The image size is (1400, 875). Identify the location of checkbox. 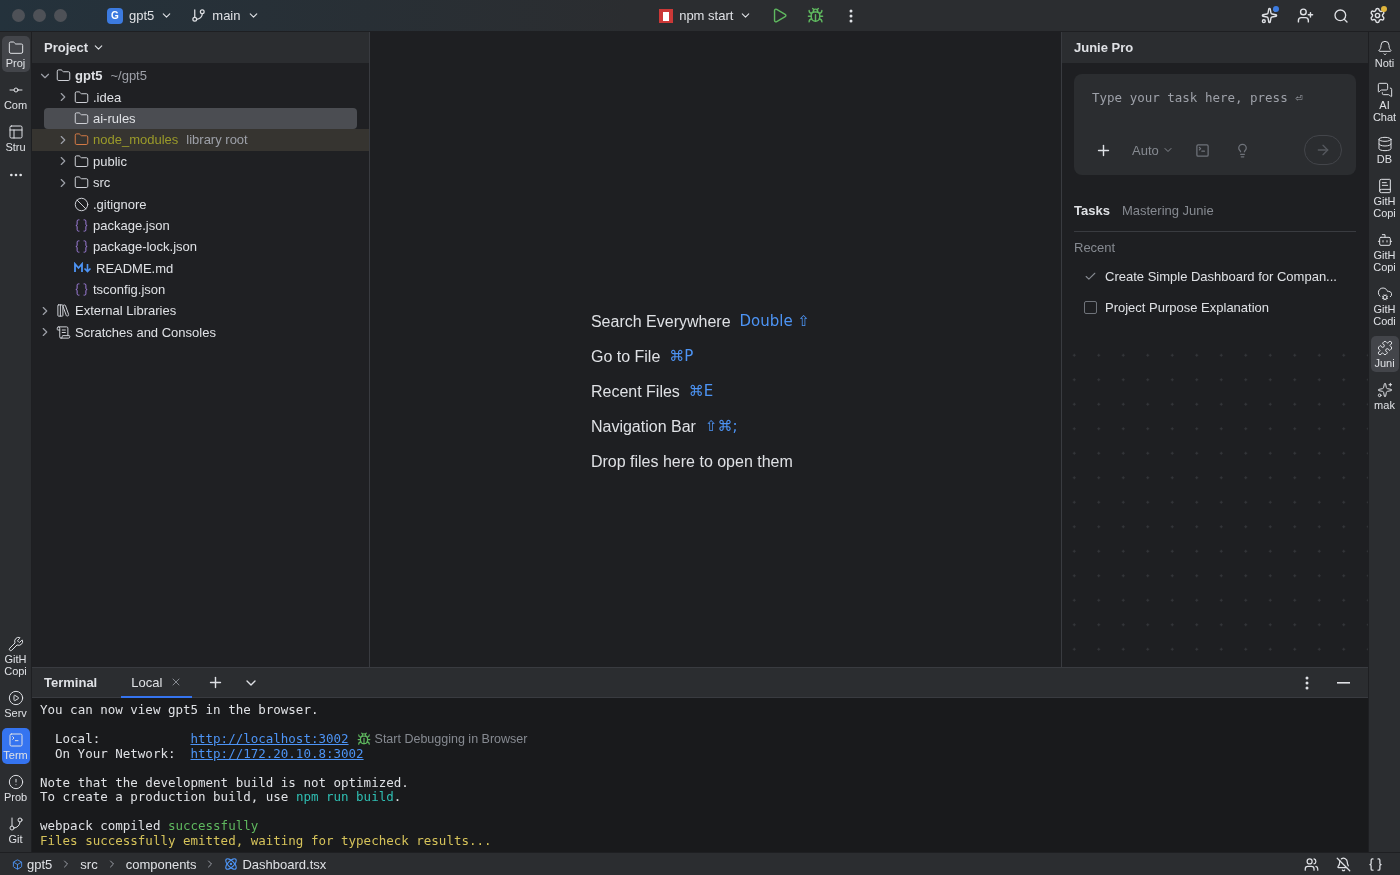
(1090, 307).